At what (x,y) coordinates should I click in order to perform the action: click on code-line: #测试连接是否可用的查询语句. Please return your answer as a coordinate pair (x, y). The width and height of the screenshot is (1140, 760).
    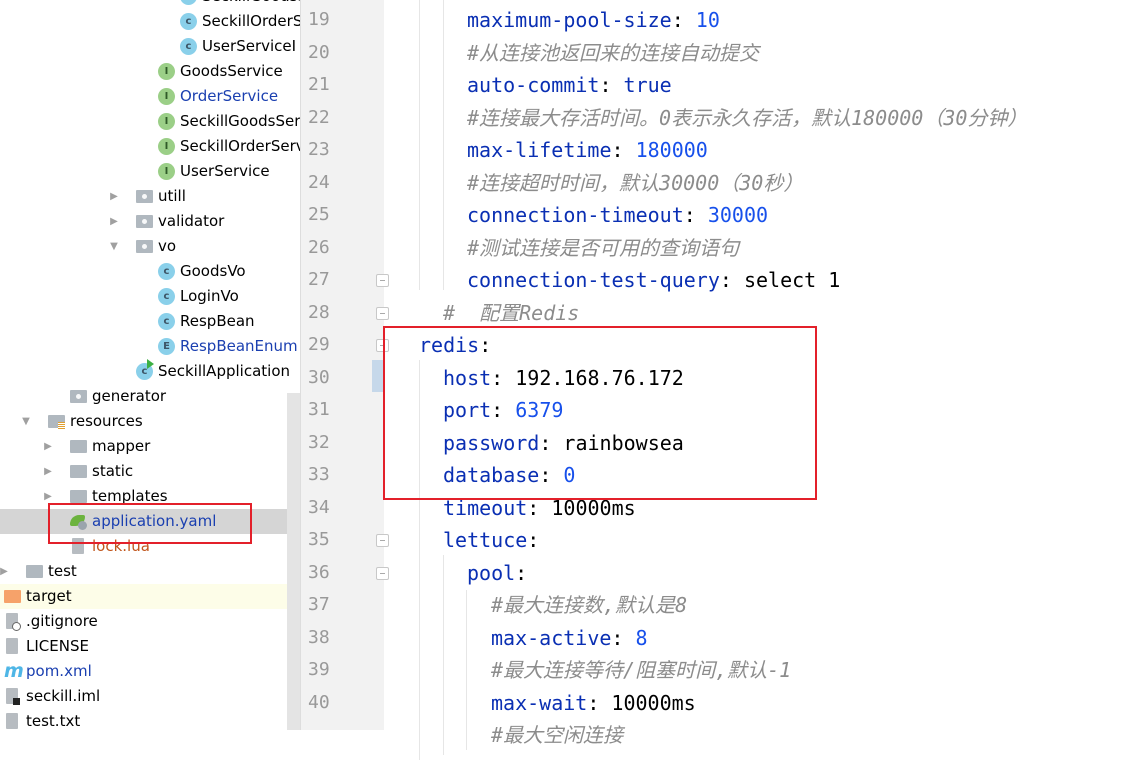
    Looking at the image, I should click on (603, 248).